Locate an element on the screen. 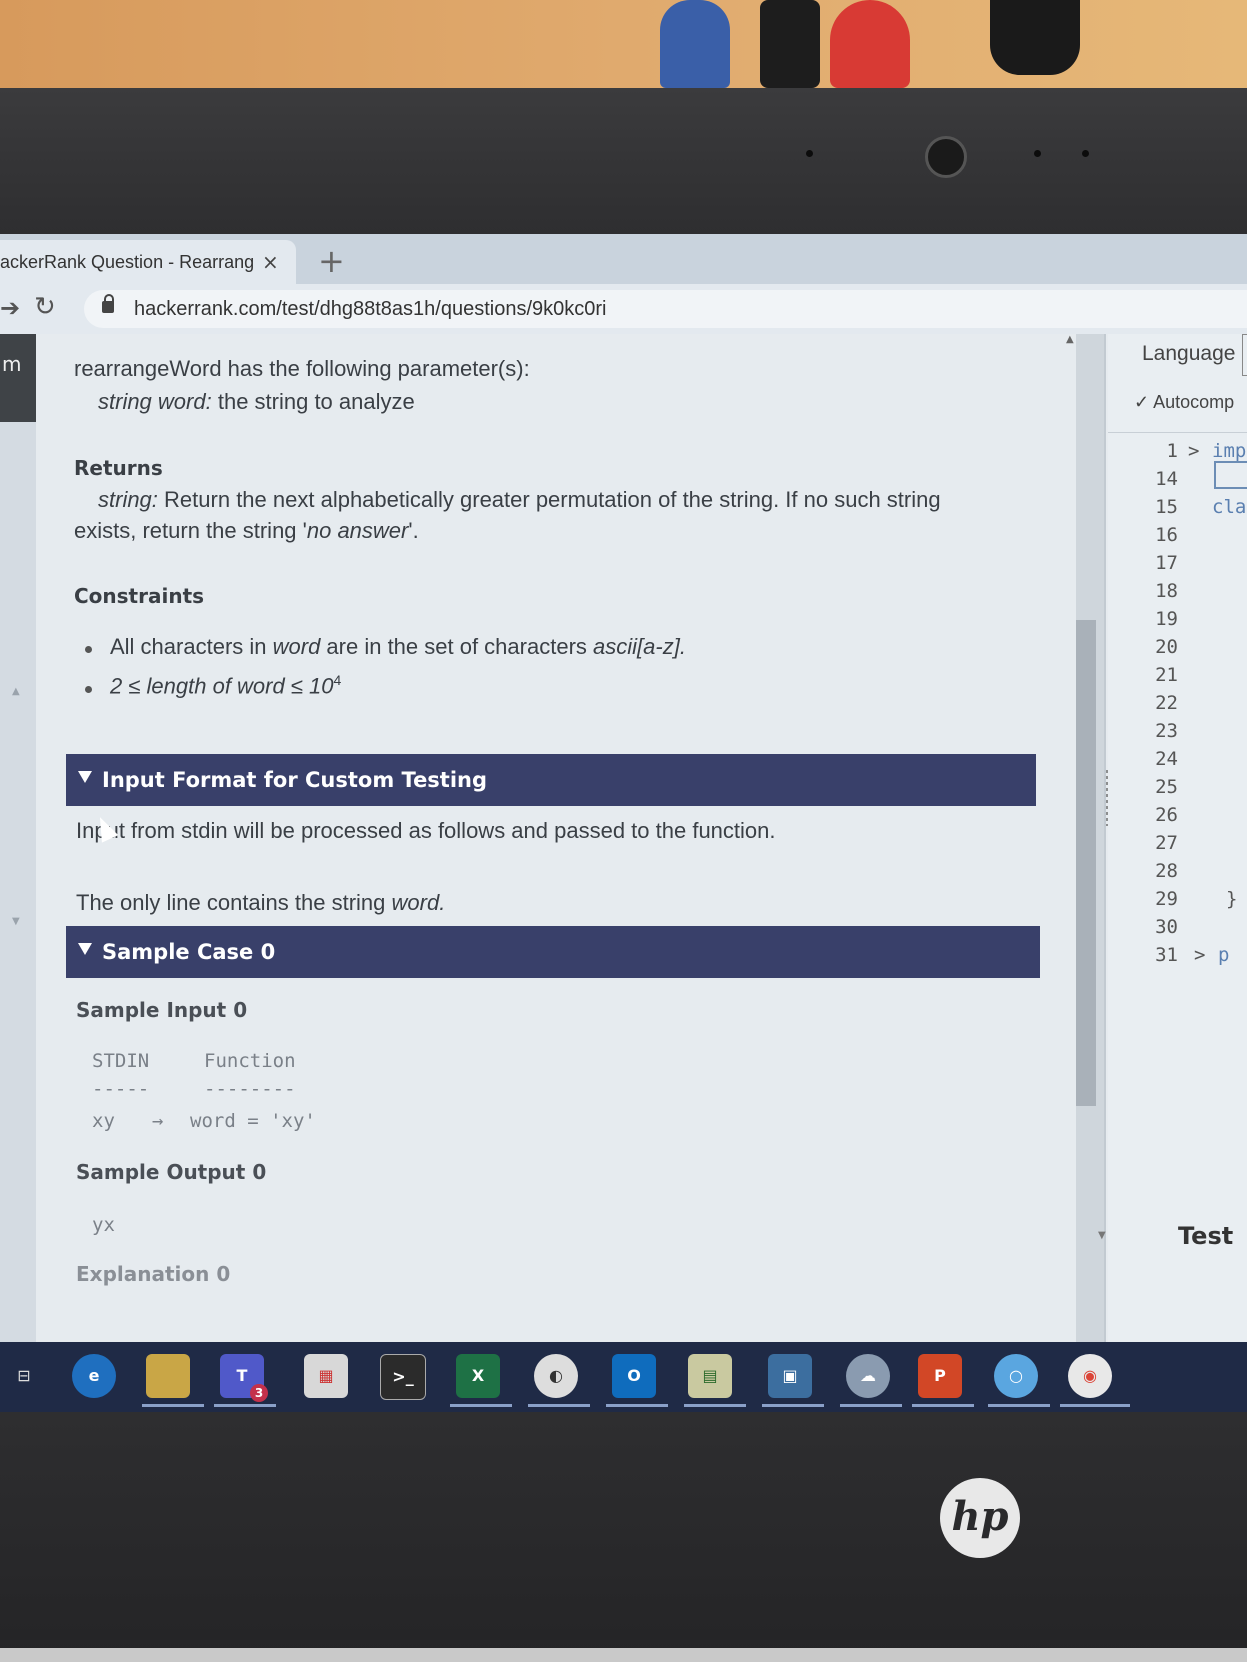 The height and width of the screenshot is (1662, 1247). back-arrow-icon: ➔ is located at coordinates (10, 308).